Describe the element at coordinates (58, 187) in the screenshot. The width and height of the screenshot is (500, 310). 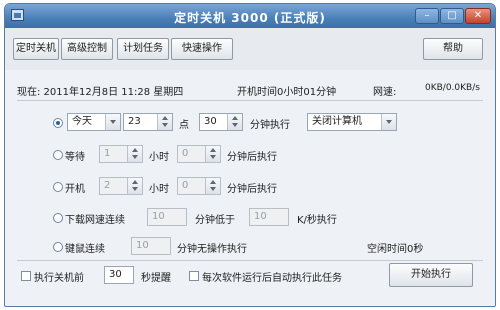
I see `radio-boot` at that location.